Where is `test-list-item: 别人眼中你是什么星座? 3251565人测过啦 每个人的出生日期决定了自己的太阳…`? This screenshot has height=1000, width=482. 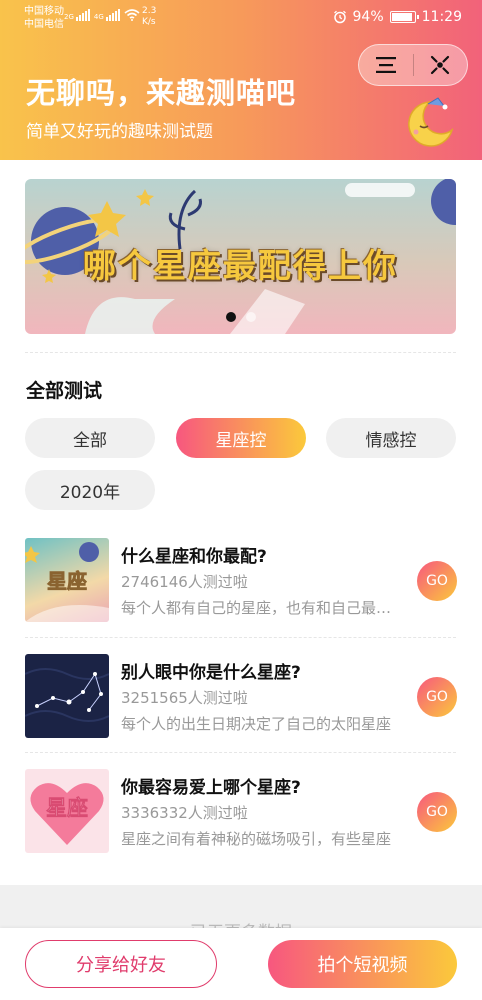
test-list-item: 别人眼中你是什么星座? 3251565人测过啦 每个人的出生日期决定了自己的太阳… is located at coordinates (241, 697).